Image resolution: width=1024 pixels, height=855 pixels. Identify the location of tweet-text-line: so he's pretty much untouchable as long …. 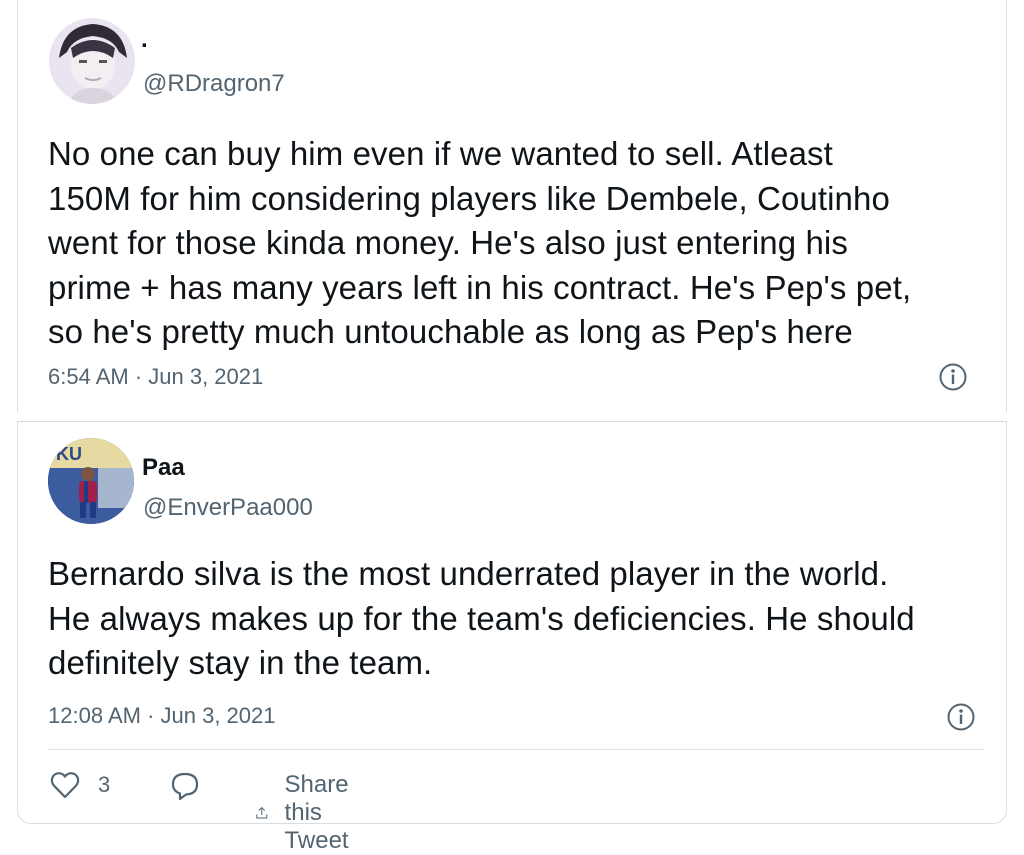
(450, 331).